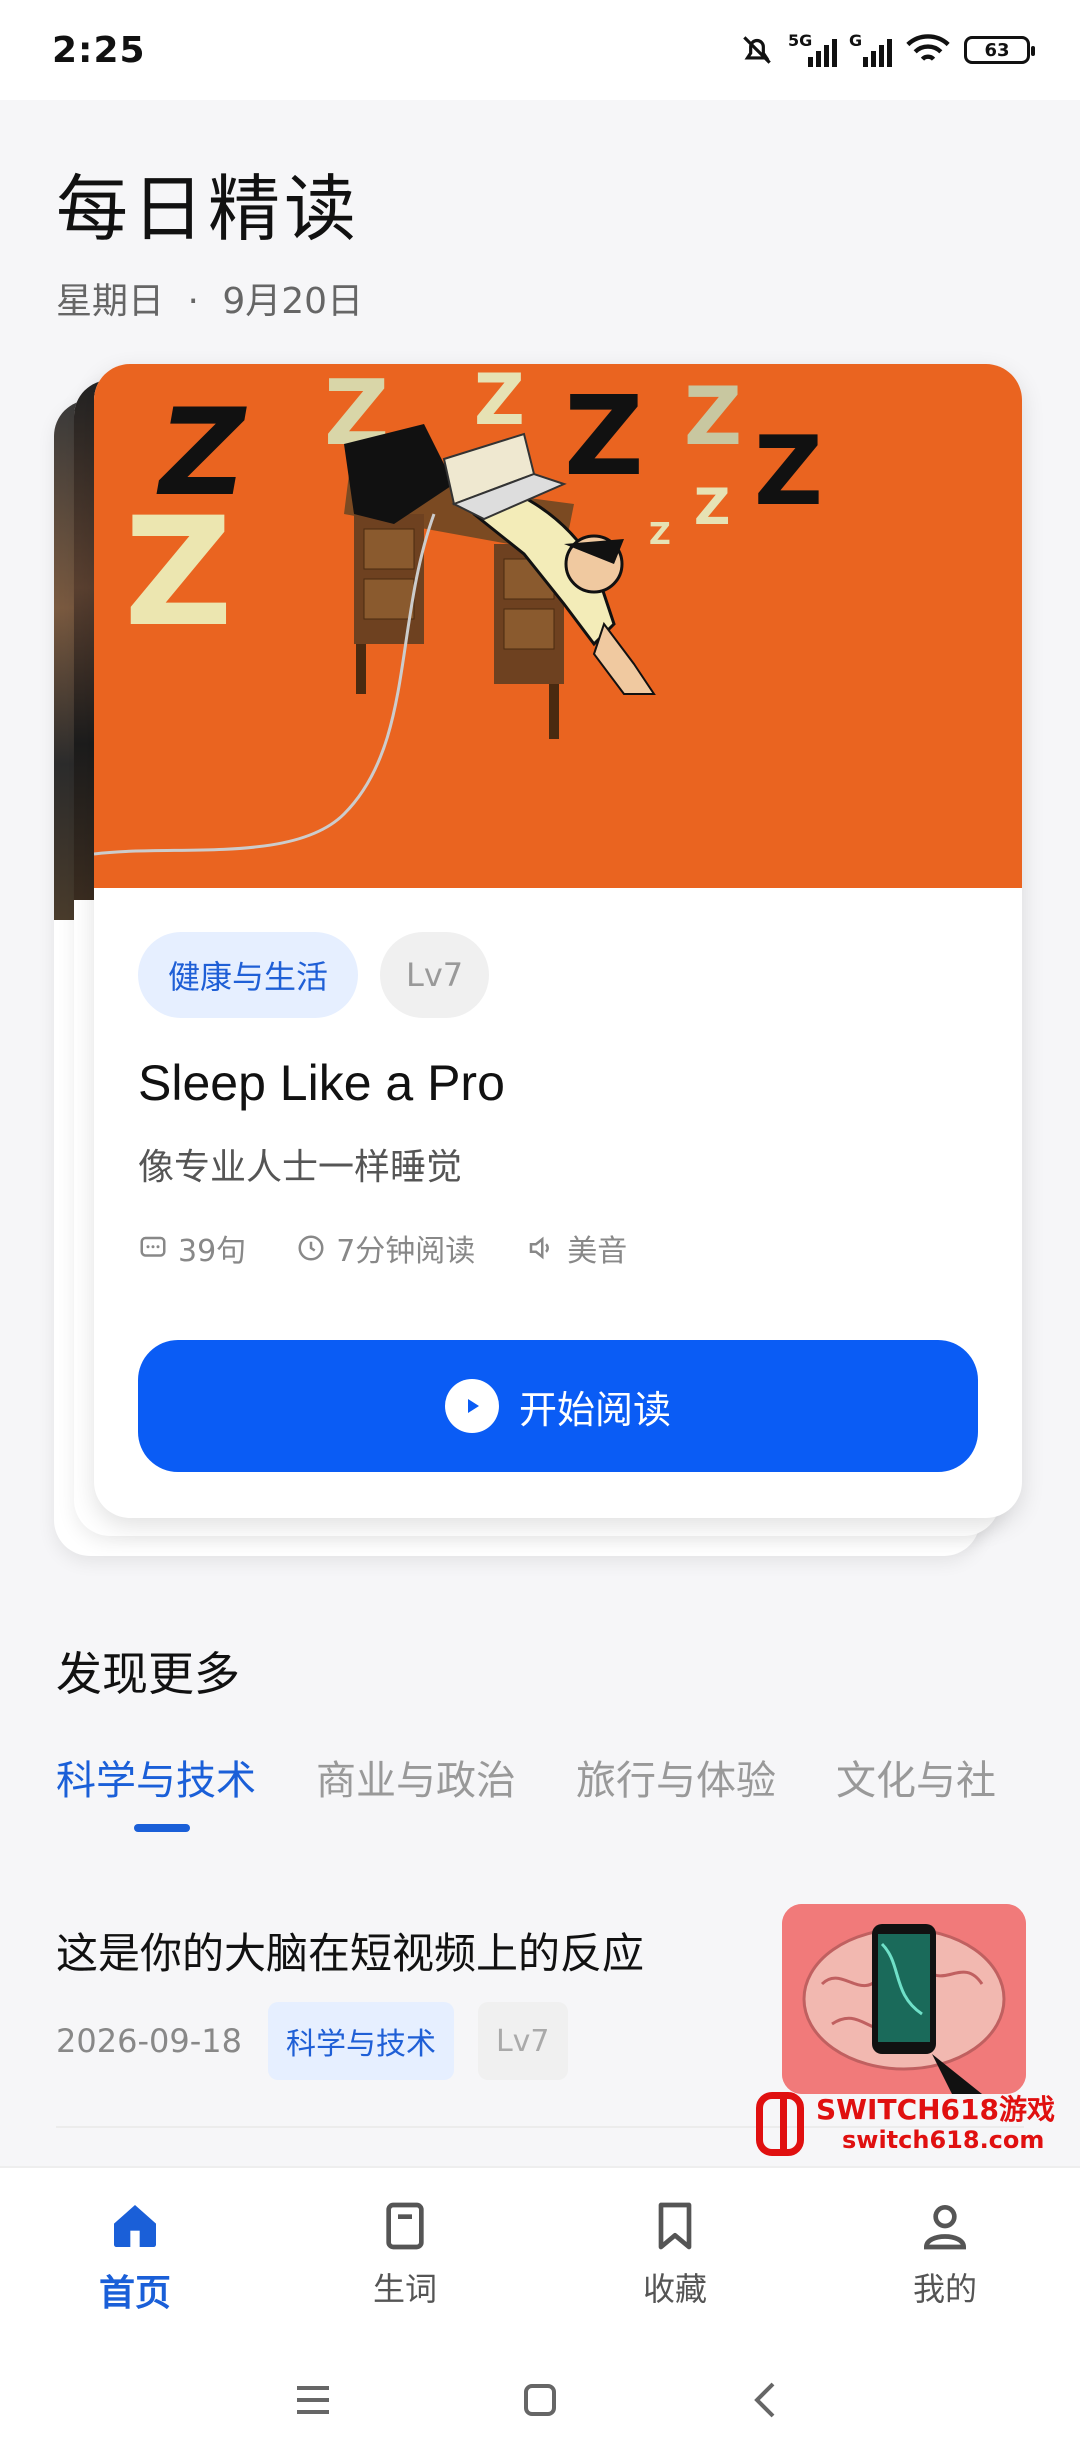 The width and height of the screenshot is (1080, 2460). I want to click on watermark-url: switch618.com, so click(943, 2140).